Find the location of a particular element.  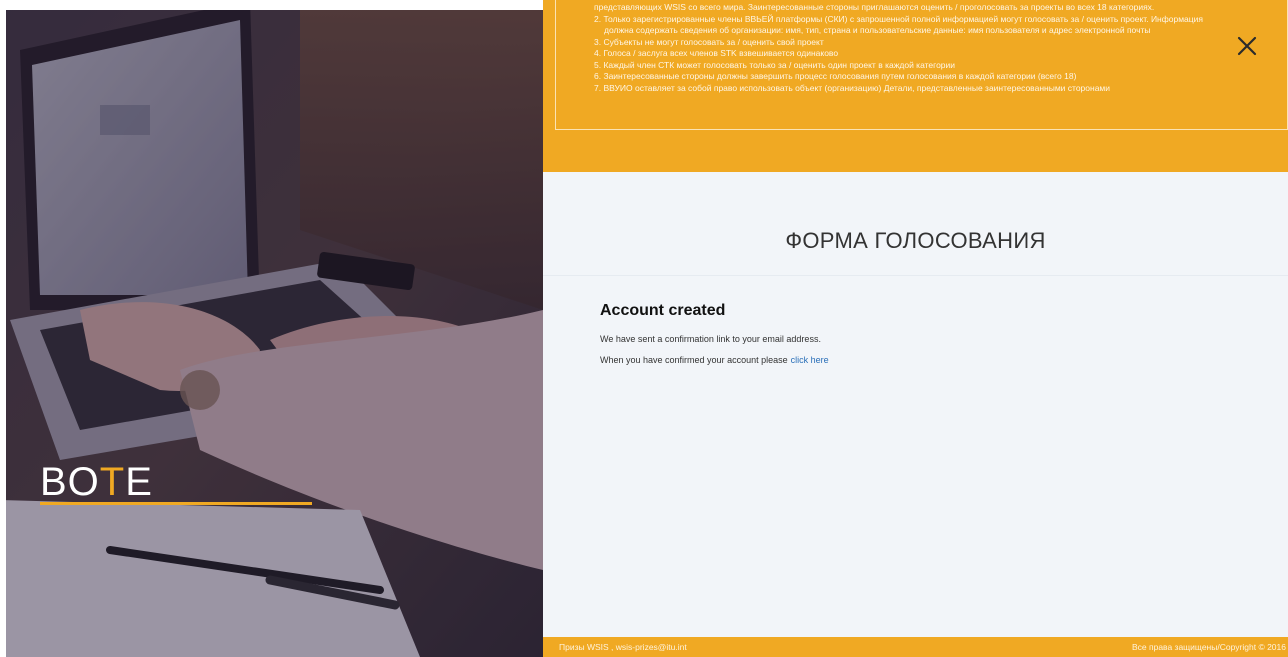

close-icon is located at coordinates (1247, 46).